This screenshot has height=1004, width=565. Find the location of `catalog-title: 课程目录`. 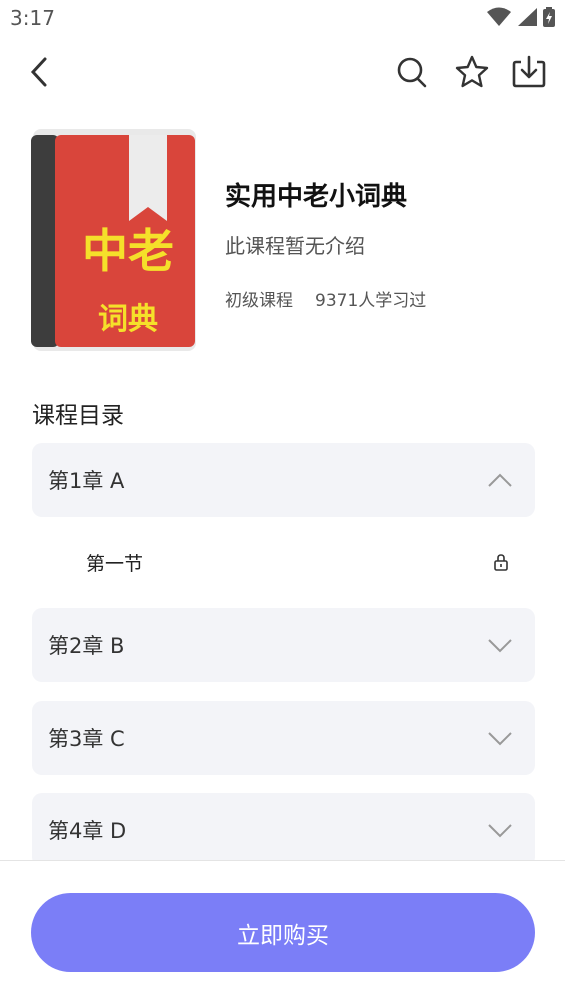

catalog-title: 课程目录 is located at coordinates (78, 416).